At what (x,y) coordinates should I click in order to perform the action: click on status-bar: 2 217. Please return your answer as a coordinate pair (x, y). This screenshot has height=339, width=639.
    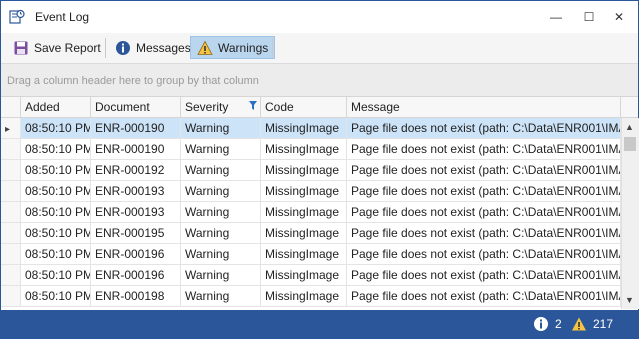
    Looking at the image, I should click on (319, 324).